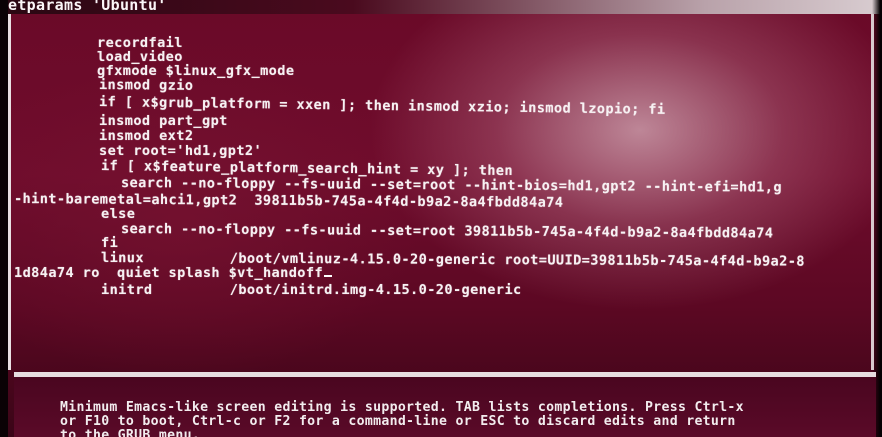  I want to click on text-cursor, so click(328, 276).